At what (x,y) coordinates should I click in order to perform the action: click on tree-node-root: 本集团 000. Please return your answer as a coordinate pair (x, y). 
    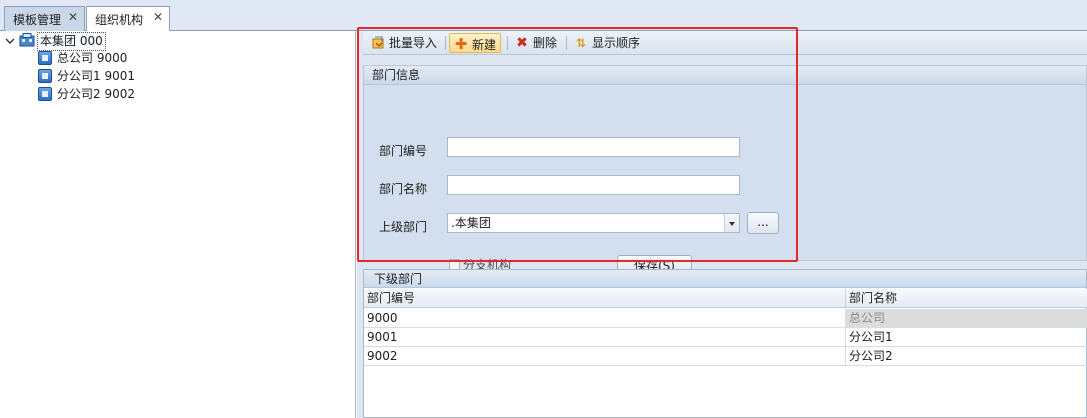
    Looking at the image, I should click on (62, 41).